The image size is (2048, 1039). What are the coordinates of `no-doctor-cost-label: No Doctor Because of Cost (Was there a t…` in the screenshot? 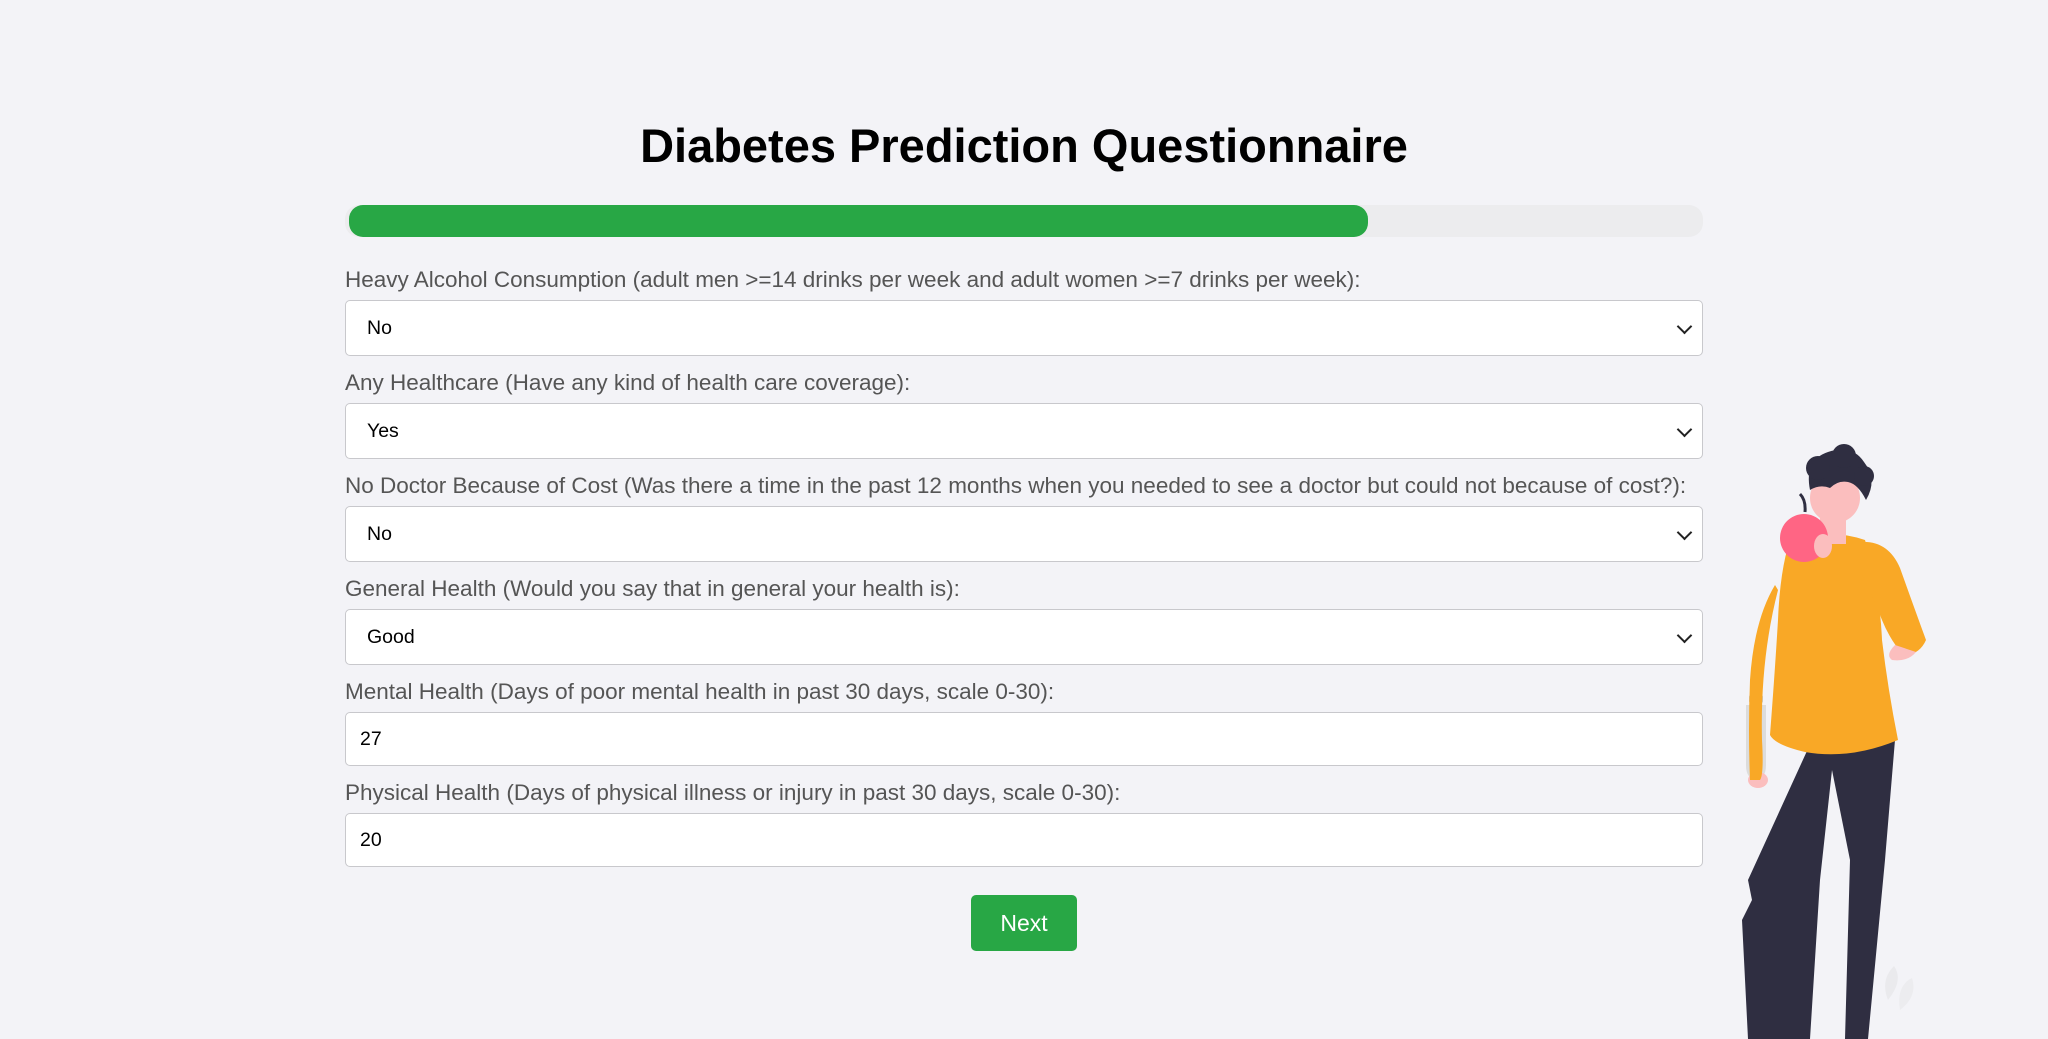 It's located at (1016, 485).